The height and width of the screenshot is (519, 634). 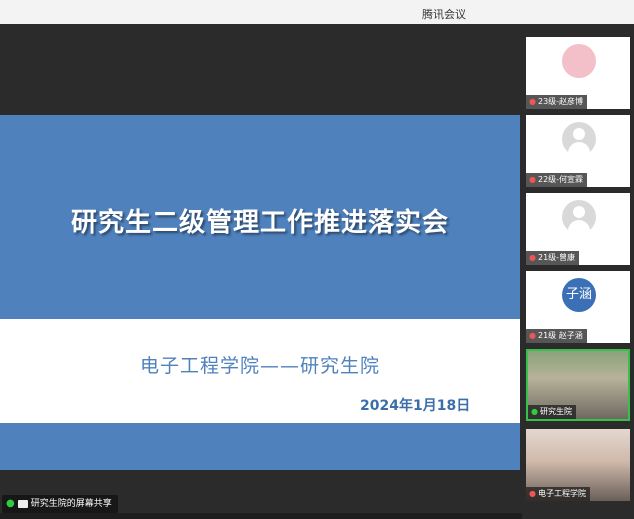 I want to click on participant-label: ● 电子工程学院, so click(x=558, y=494).